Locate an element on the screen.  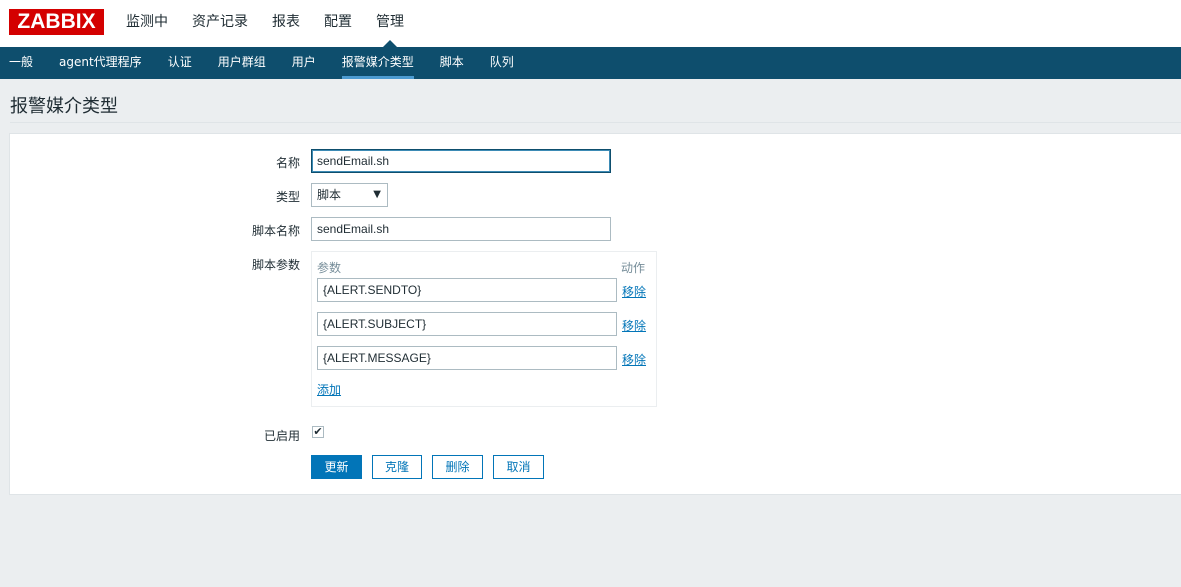
update-button: 更新 is located at coordinates (336, 467).